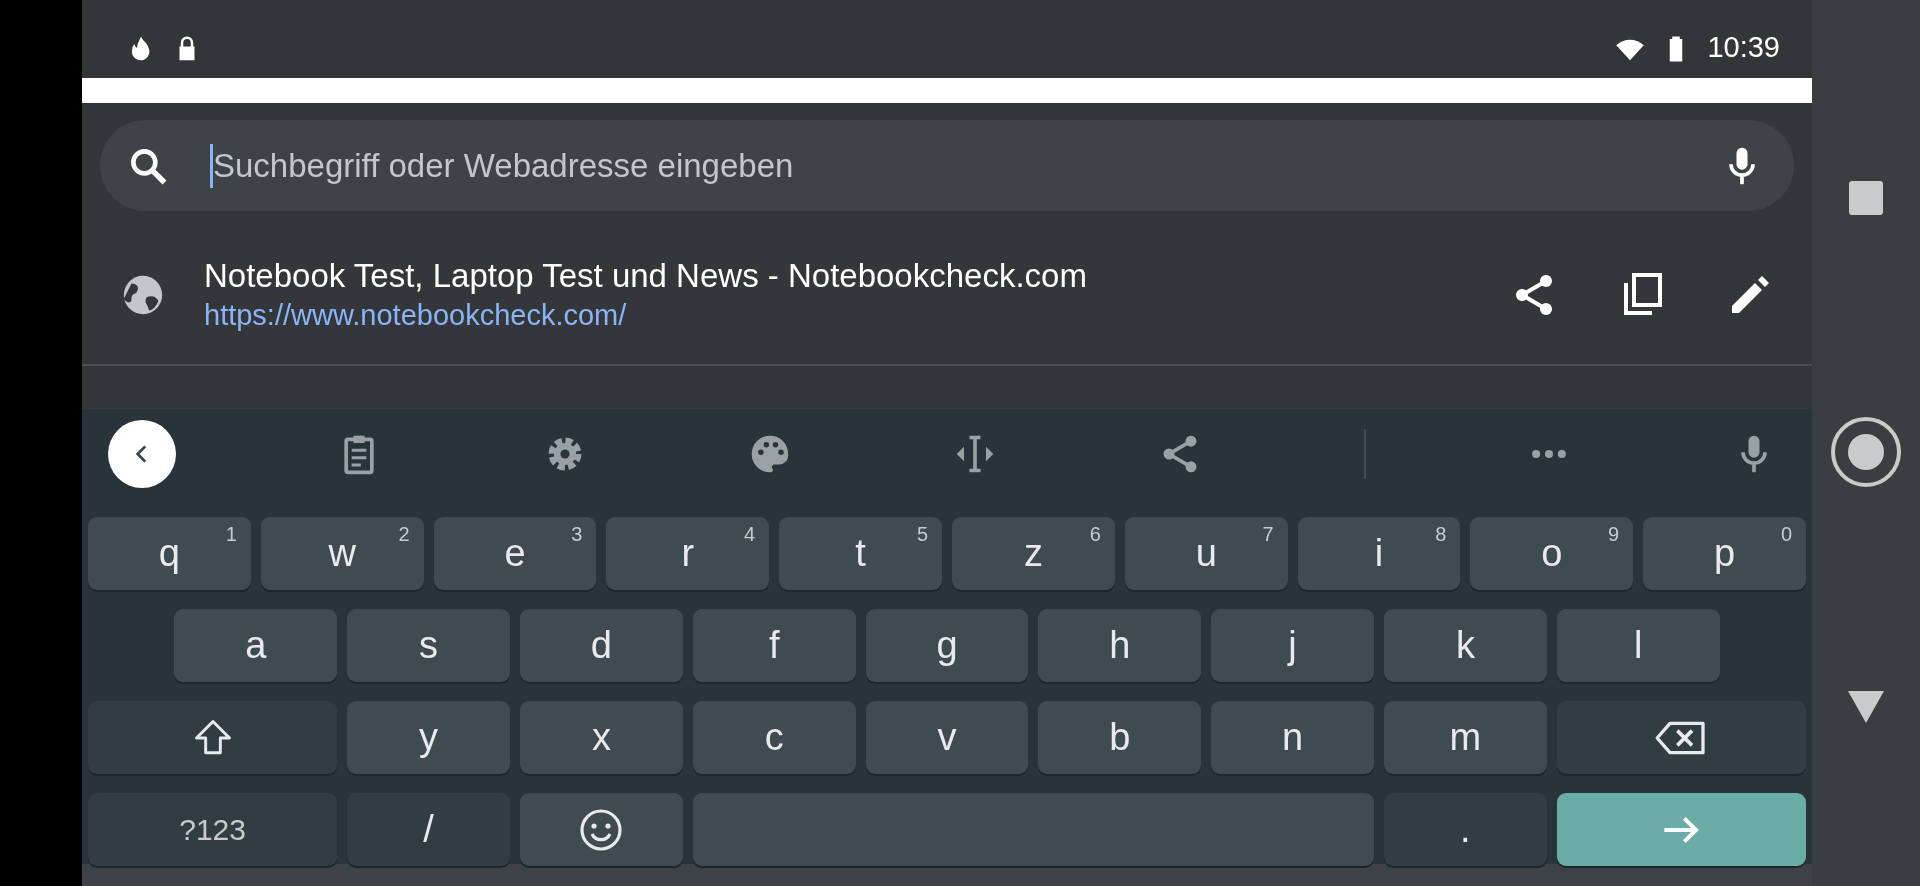 The width and height of the screenshot is (1920, 886). What do you see at coordinates (1638, 645) in the screenshot?
I see `letter-key: l` at bounding box center [1638, 645].